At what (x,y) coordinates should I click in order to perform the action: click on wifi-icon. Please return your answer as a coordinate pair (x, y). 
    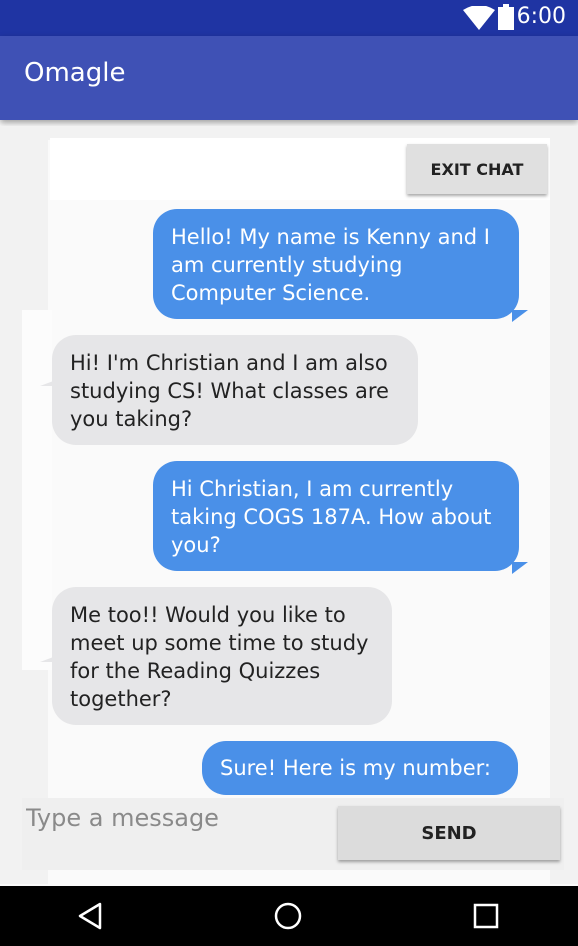
    Looking at the image, I should click on (479, 18).